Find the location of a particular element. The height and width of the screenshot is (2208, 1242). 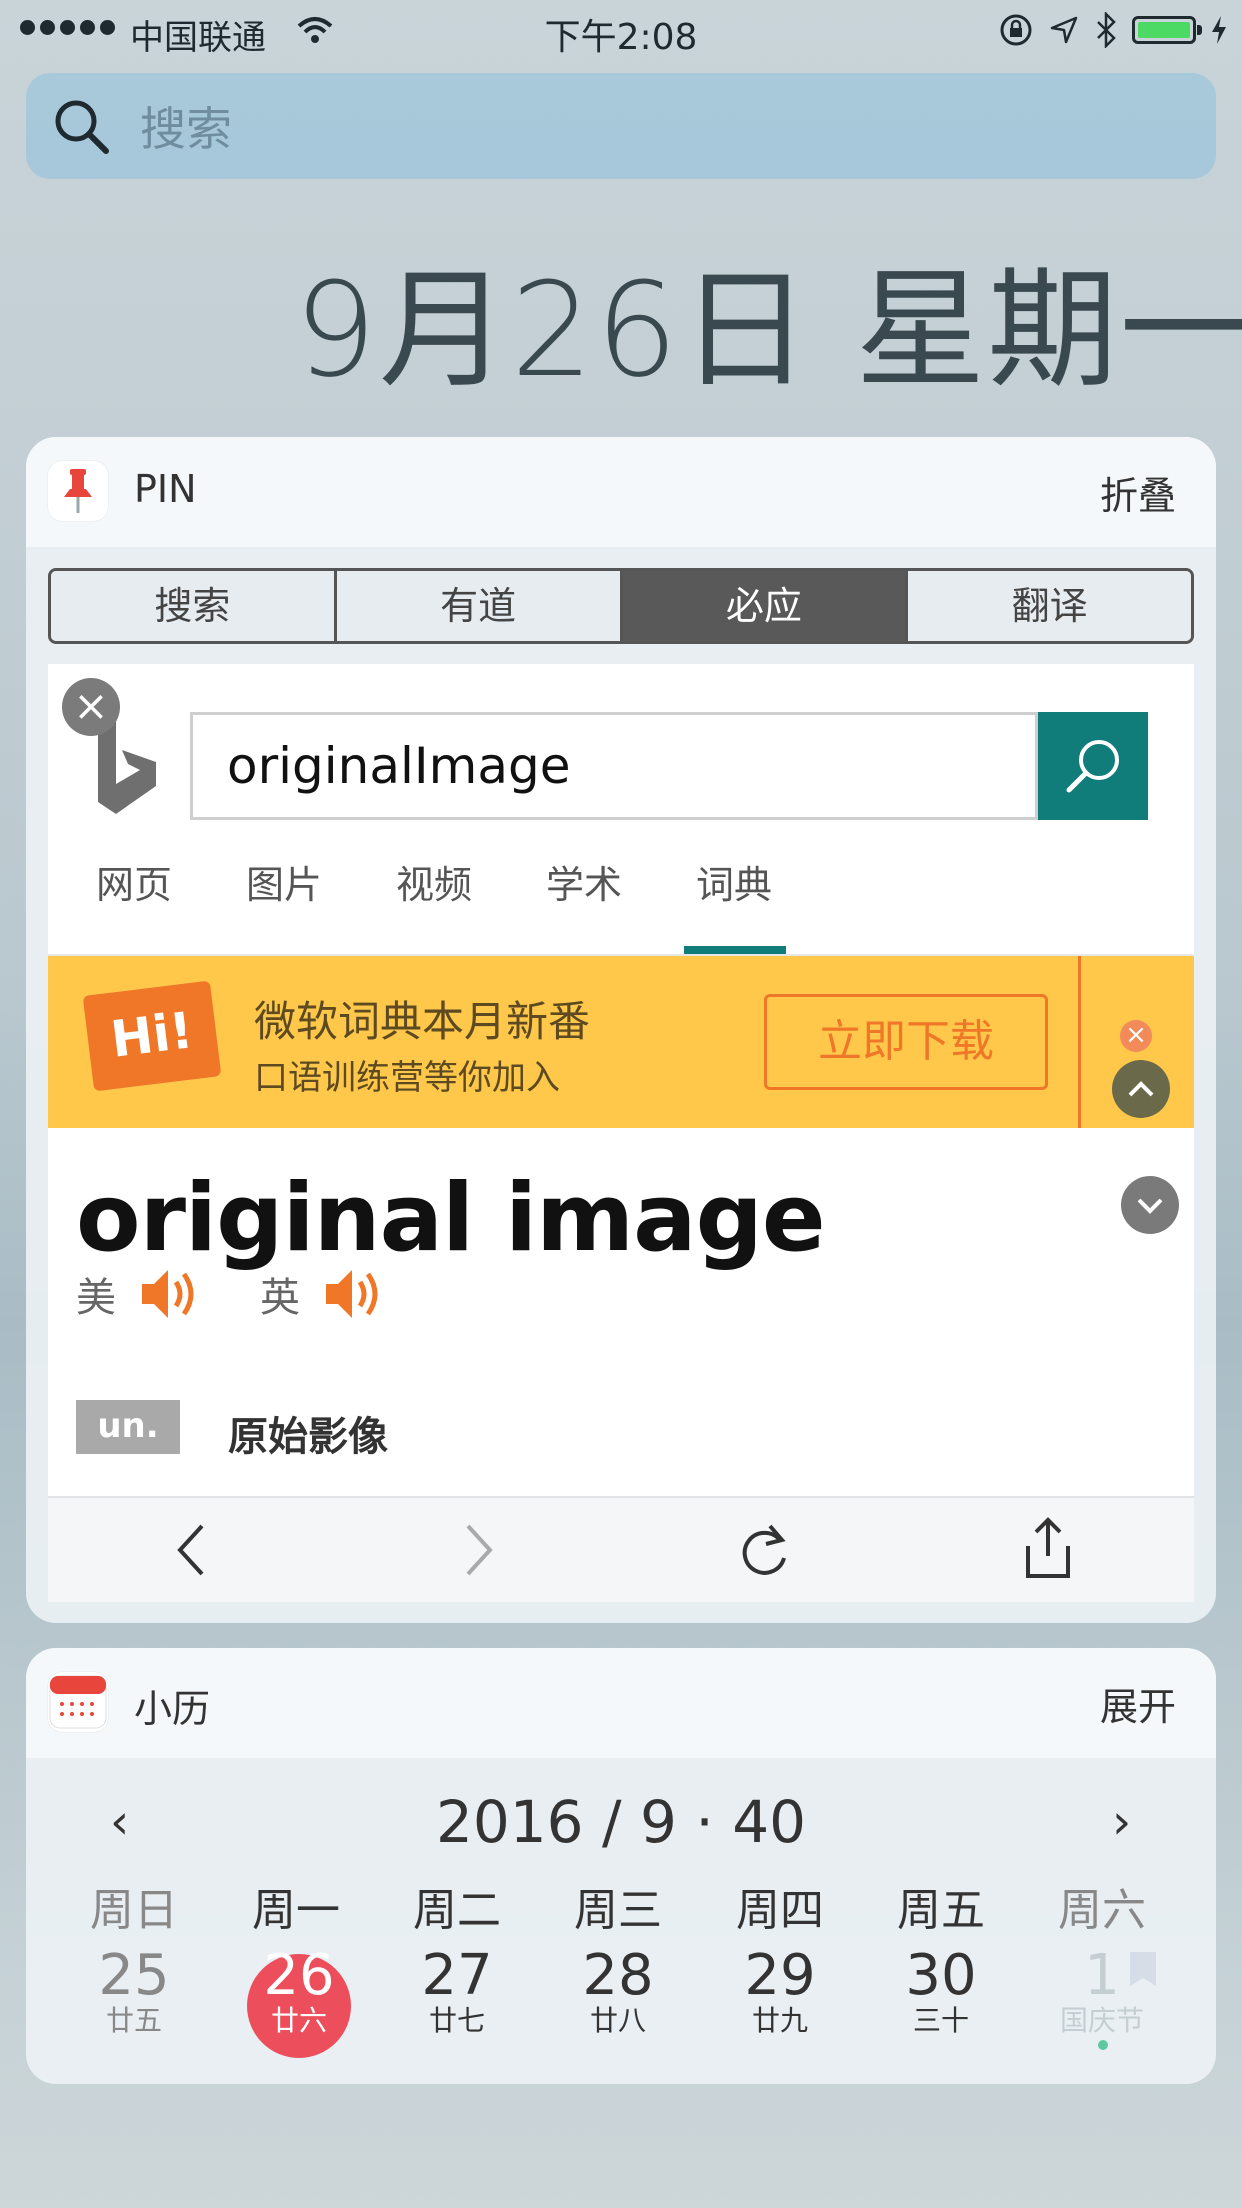

collapse-widget-button: 折叠 is located at coordinates (1138, 492).